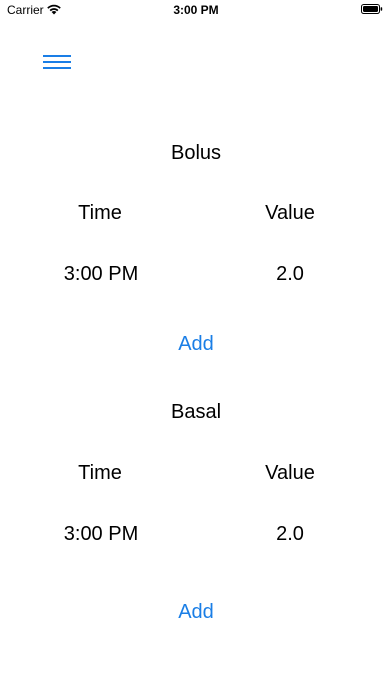 The width and height of the screenshot is (392, 696). I want to click on basal-add-button: Add, so click(196, 612).